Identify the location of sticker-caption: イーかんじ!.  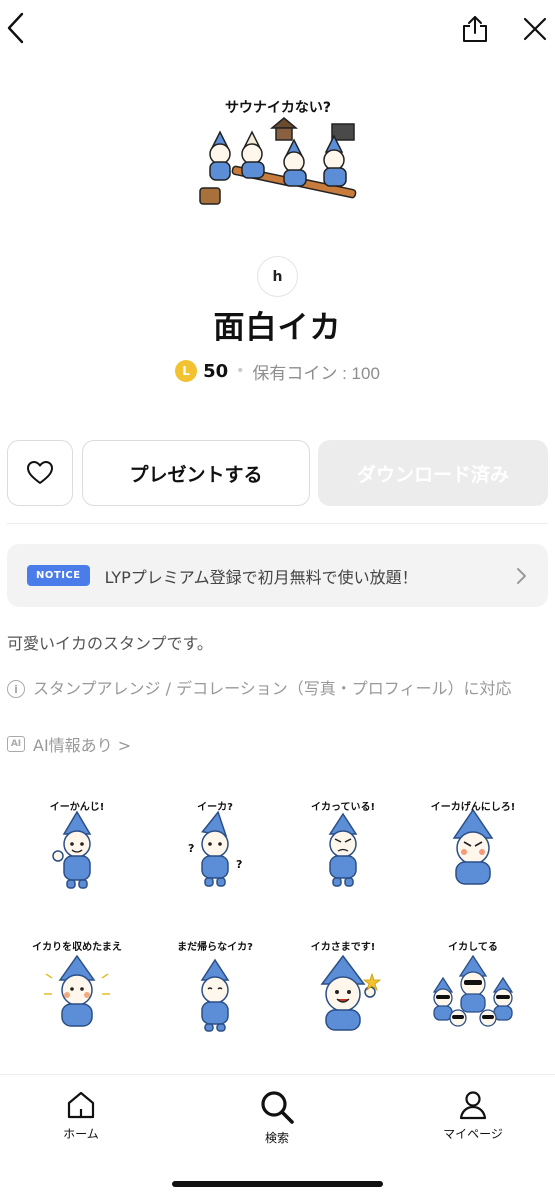
(77, 807).